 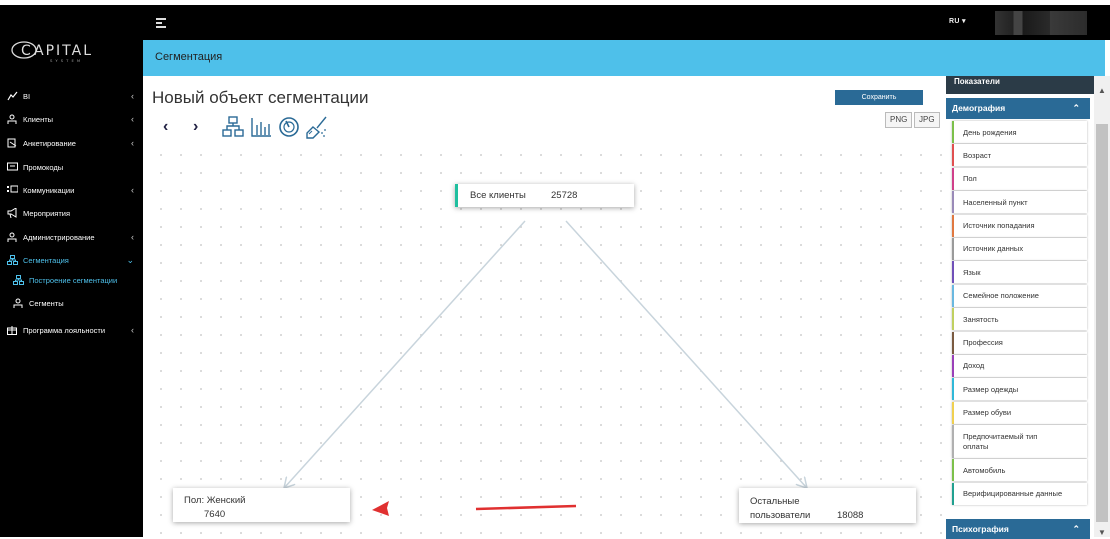 I want to click on sidebar-item-administration: Администрирование ‹, so click(x=71, y=237).